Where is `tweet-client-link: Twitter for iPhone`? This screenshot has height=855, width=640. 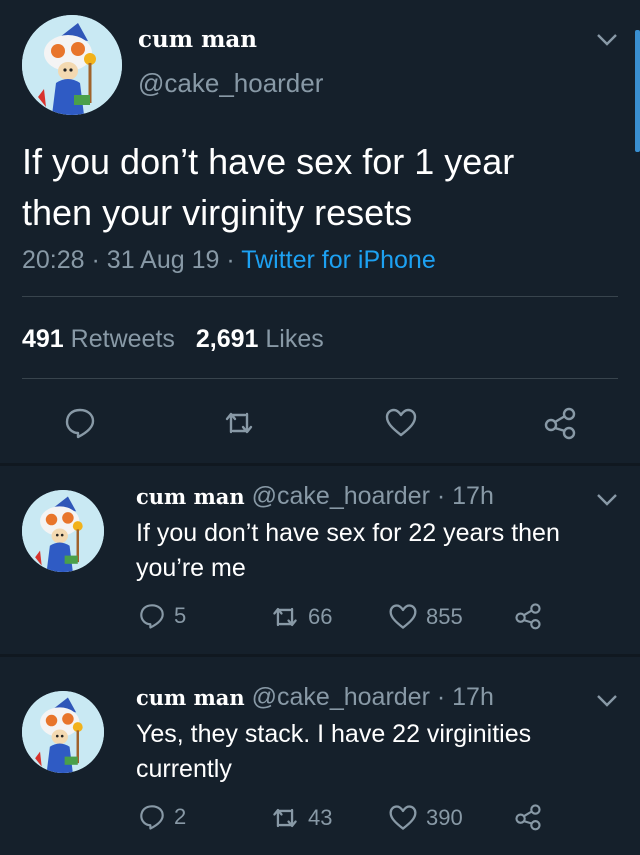 tweet-client-link: Twitter for iPhone is located at coordinates (338, 260).